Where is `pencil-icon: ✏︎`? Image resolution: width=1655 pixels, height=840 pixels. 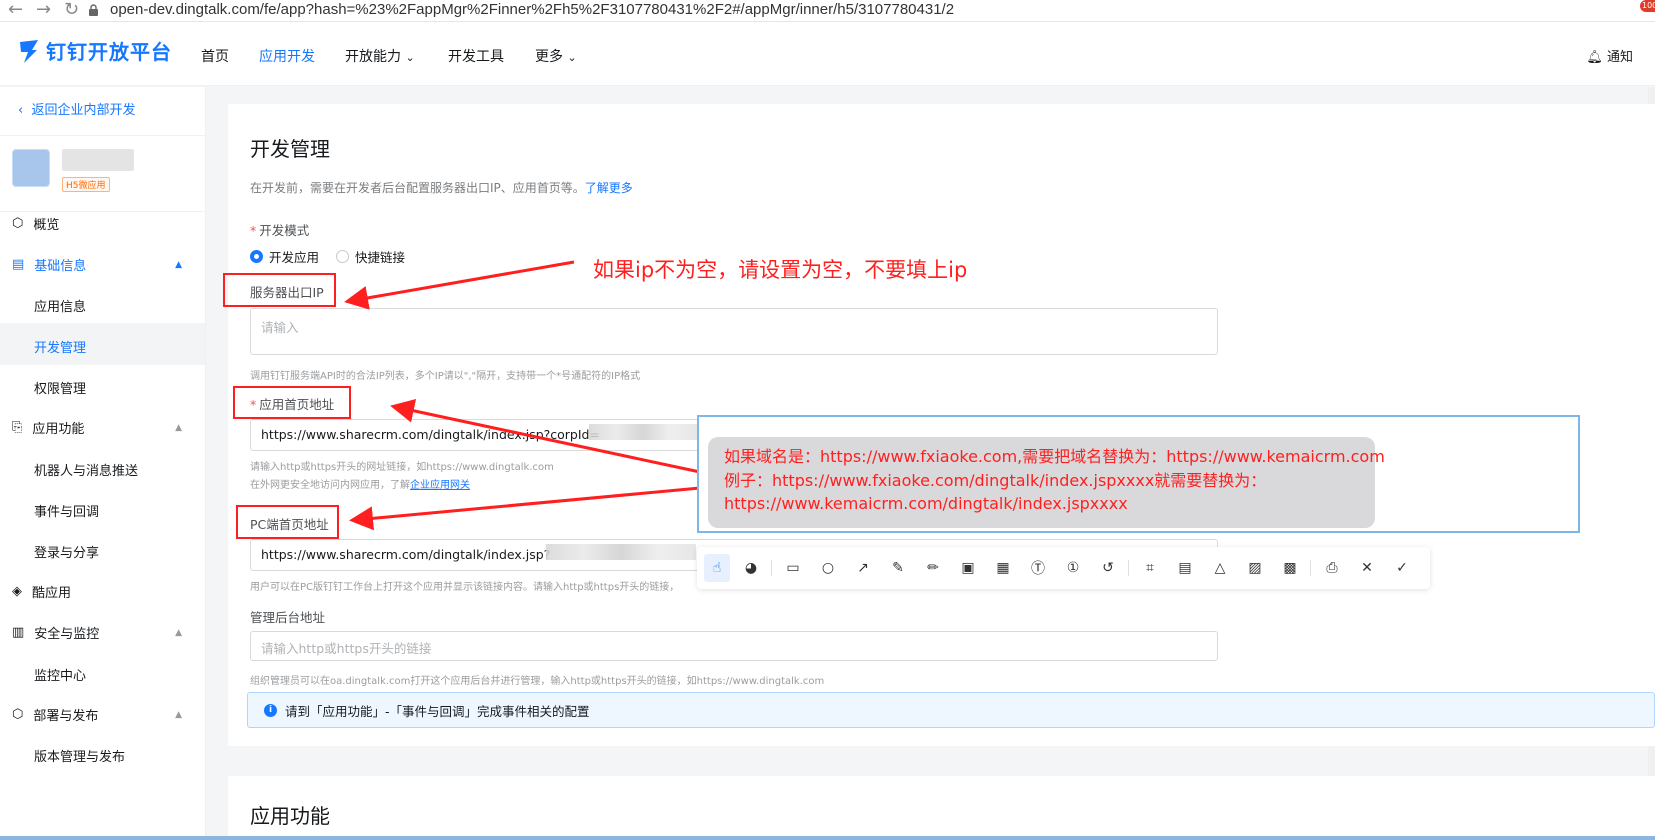 pencil-icon: ✏︎ is located at coordinates (933, 568).